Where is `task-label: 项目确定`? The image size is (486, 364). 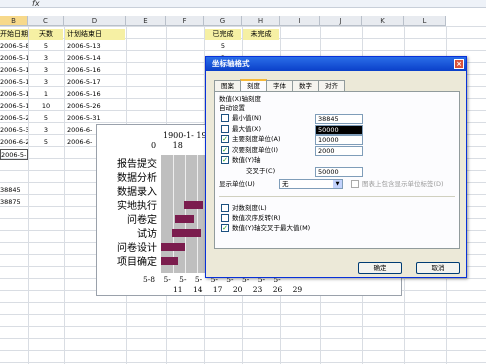
task-label: 项目确定 is located at coordinates (137, 262).